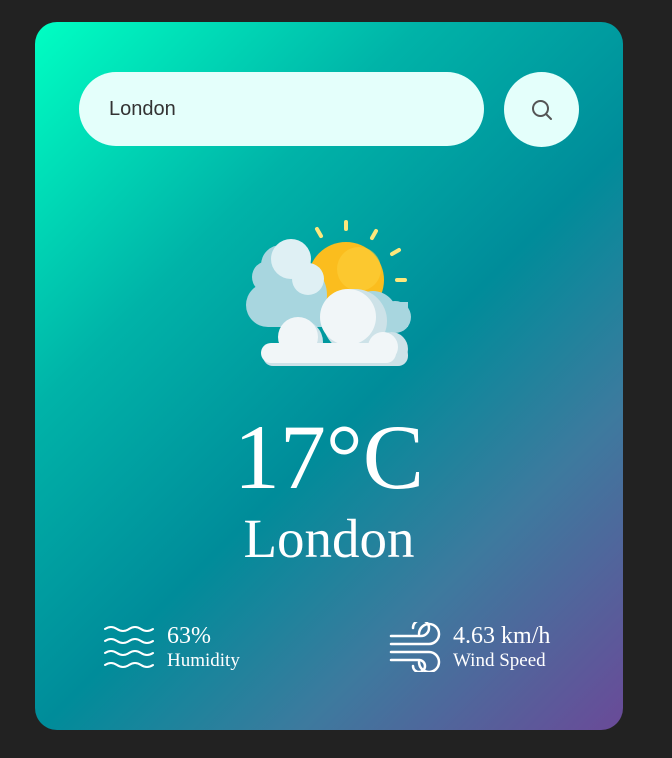 The image size is (672, 758). Describe the element at coordinates (189, 636) in the screenshot. I see `humidity-value: 63%` at that location.